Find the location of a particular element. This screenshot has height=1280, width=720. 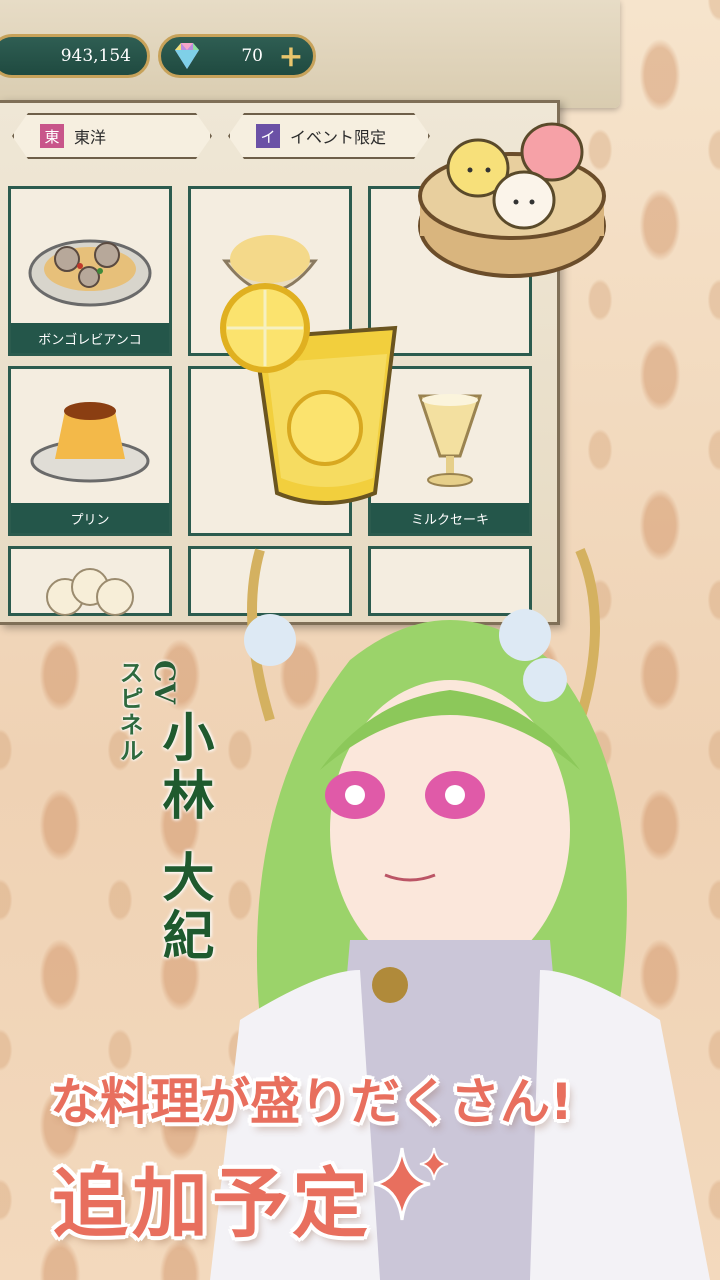

menu-item-vongole: ボンゴレビアンコ is located at coordinates (90, 271).